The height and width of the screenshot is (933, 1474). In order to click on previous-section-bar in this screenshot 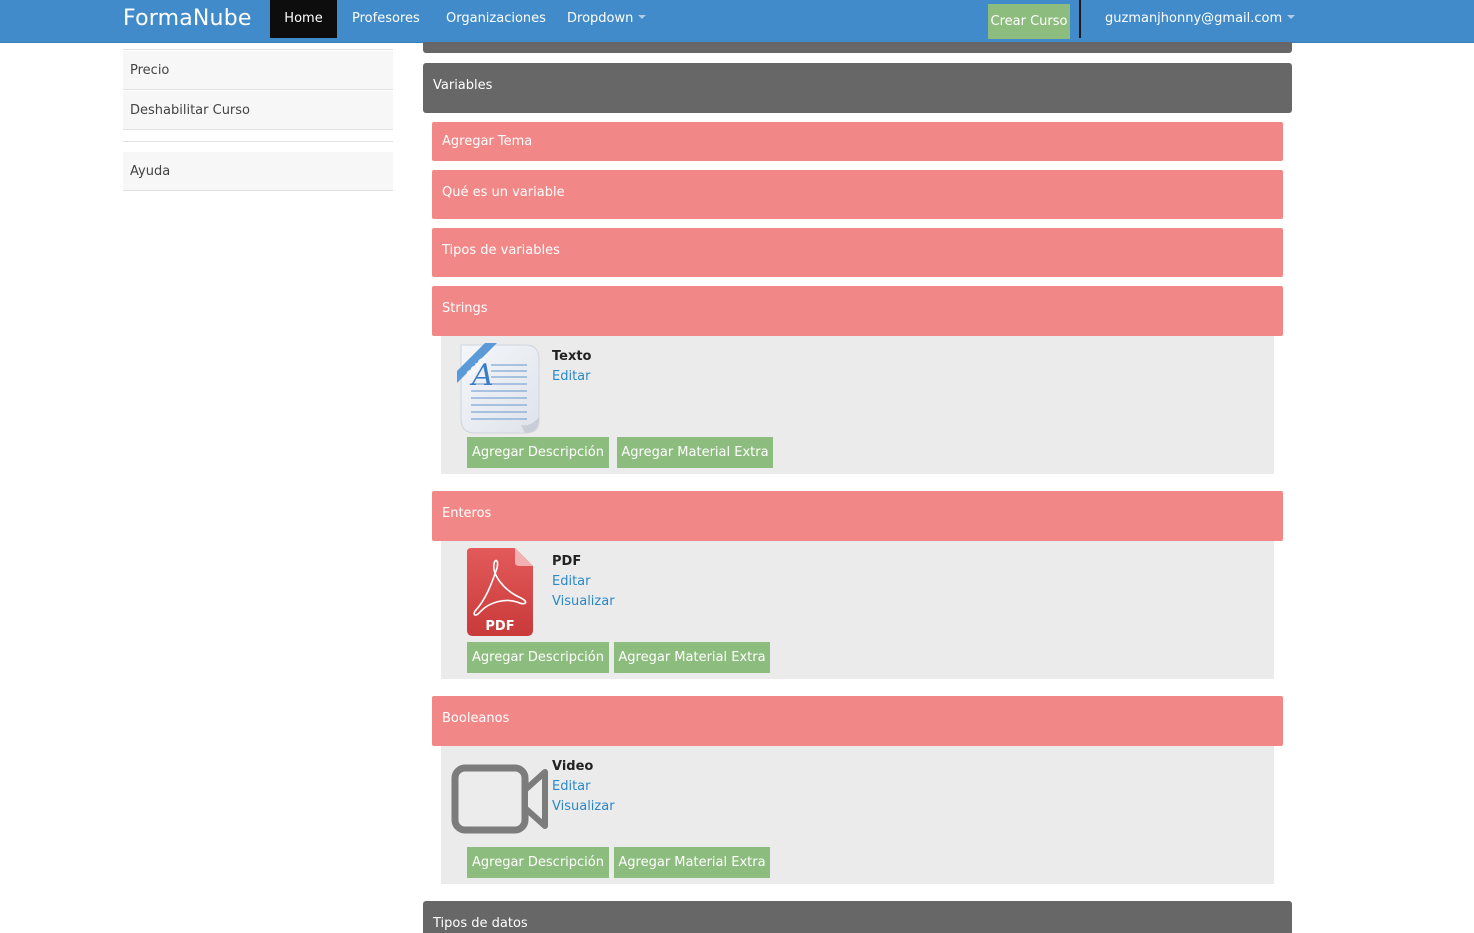, I will do `click(857, 47)`.